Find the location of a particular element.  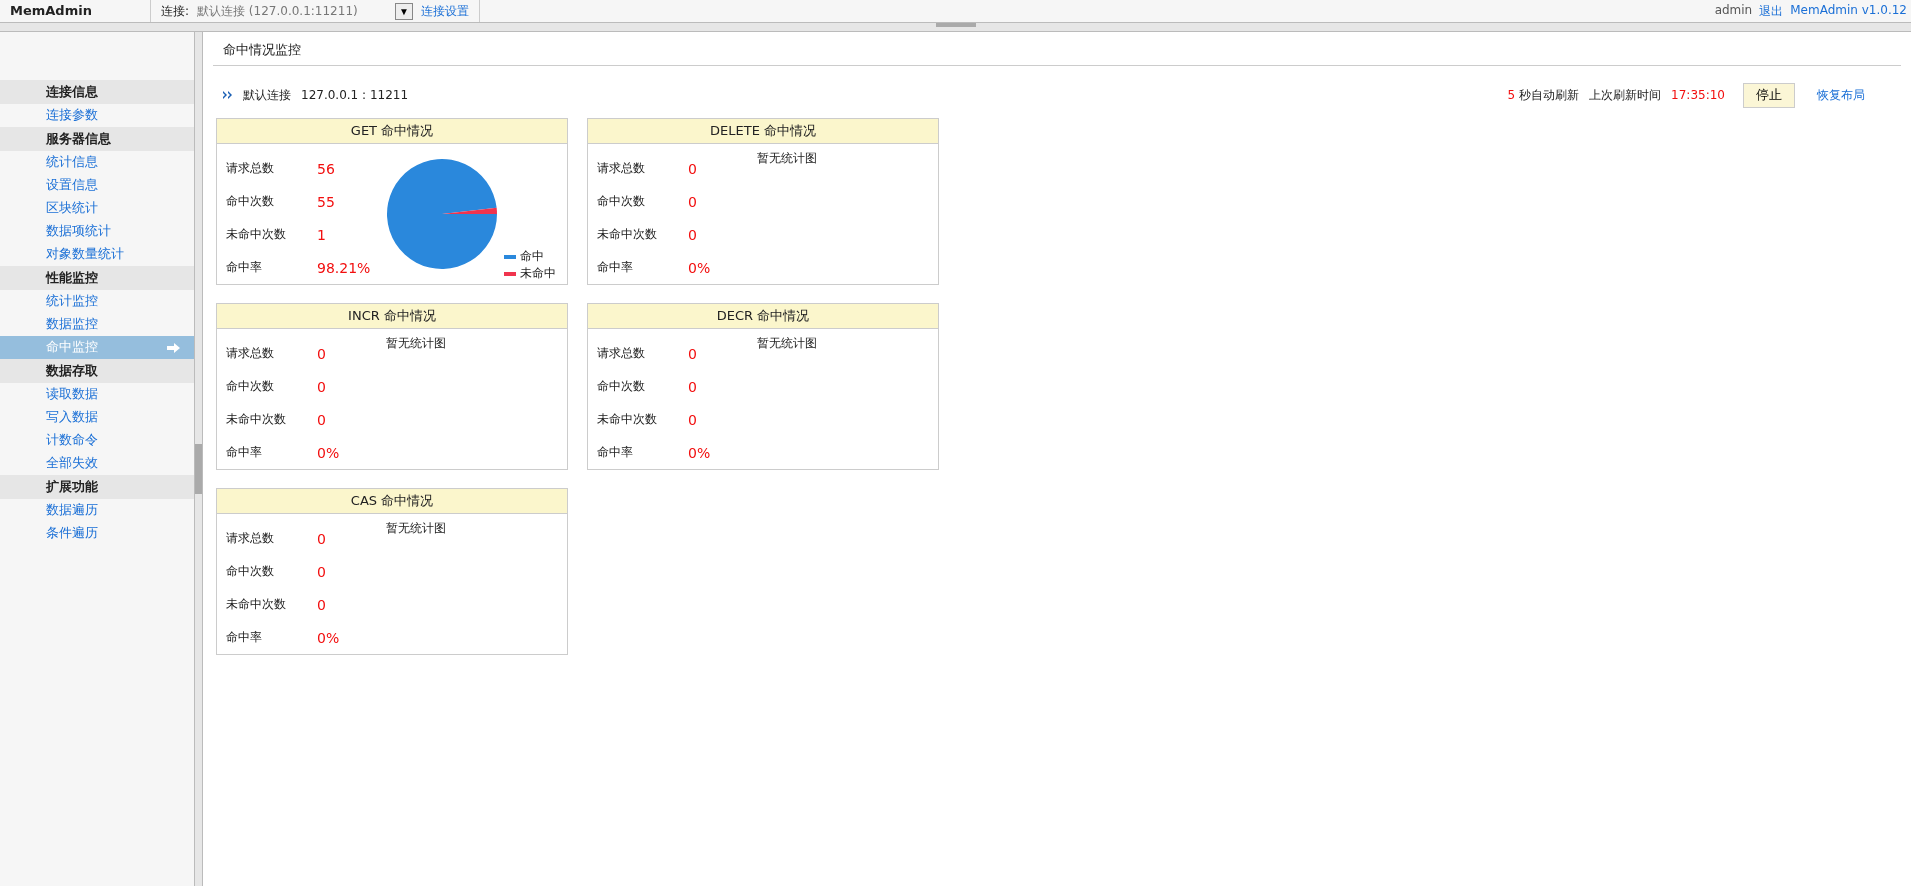

sidebar-item: 连接参数 is located at coordinates (97, 115).